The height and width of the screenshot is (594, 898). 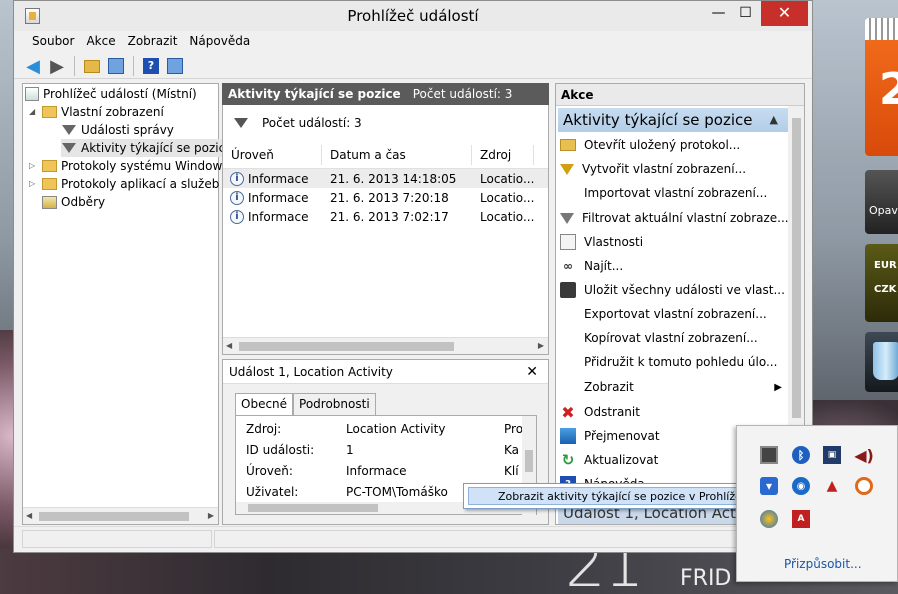 I want to click on desktop-clock-day: FRID, so click(x=706, y=578).